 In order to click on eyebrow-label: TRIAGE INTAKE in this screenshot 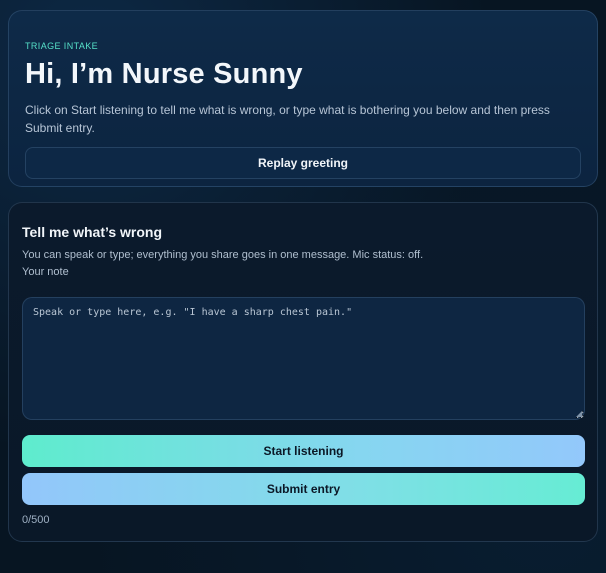, I will do `click(62, 46)`.